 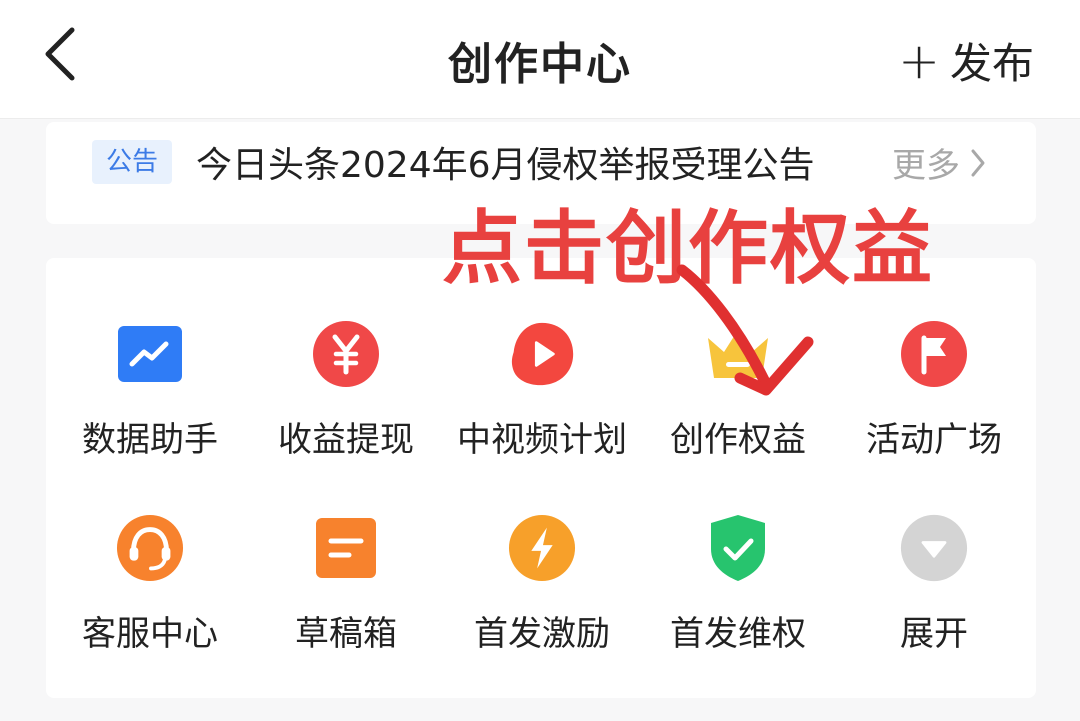 What do you see at coordinates (934, 415) in the screenshot?
I see `tool-activity-square: 活动广场` at bounding box center [934, 415].